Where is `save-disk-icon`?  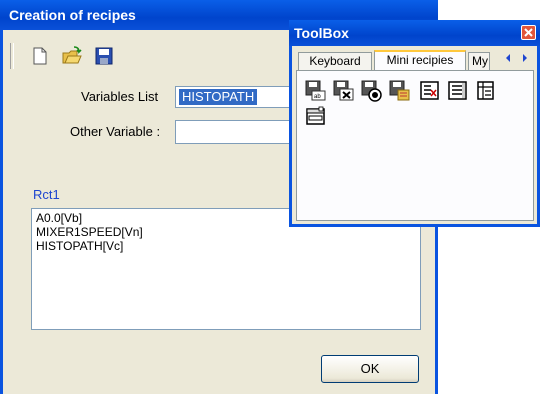 save-disk-icon is located at coordinates (104, 56).